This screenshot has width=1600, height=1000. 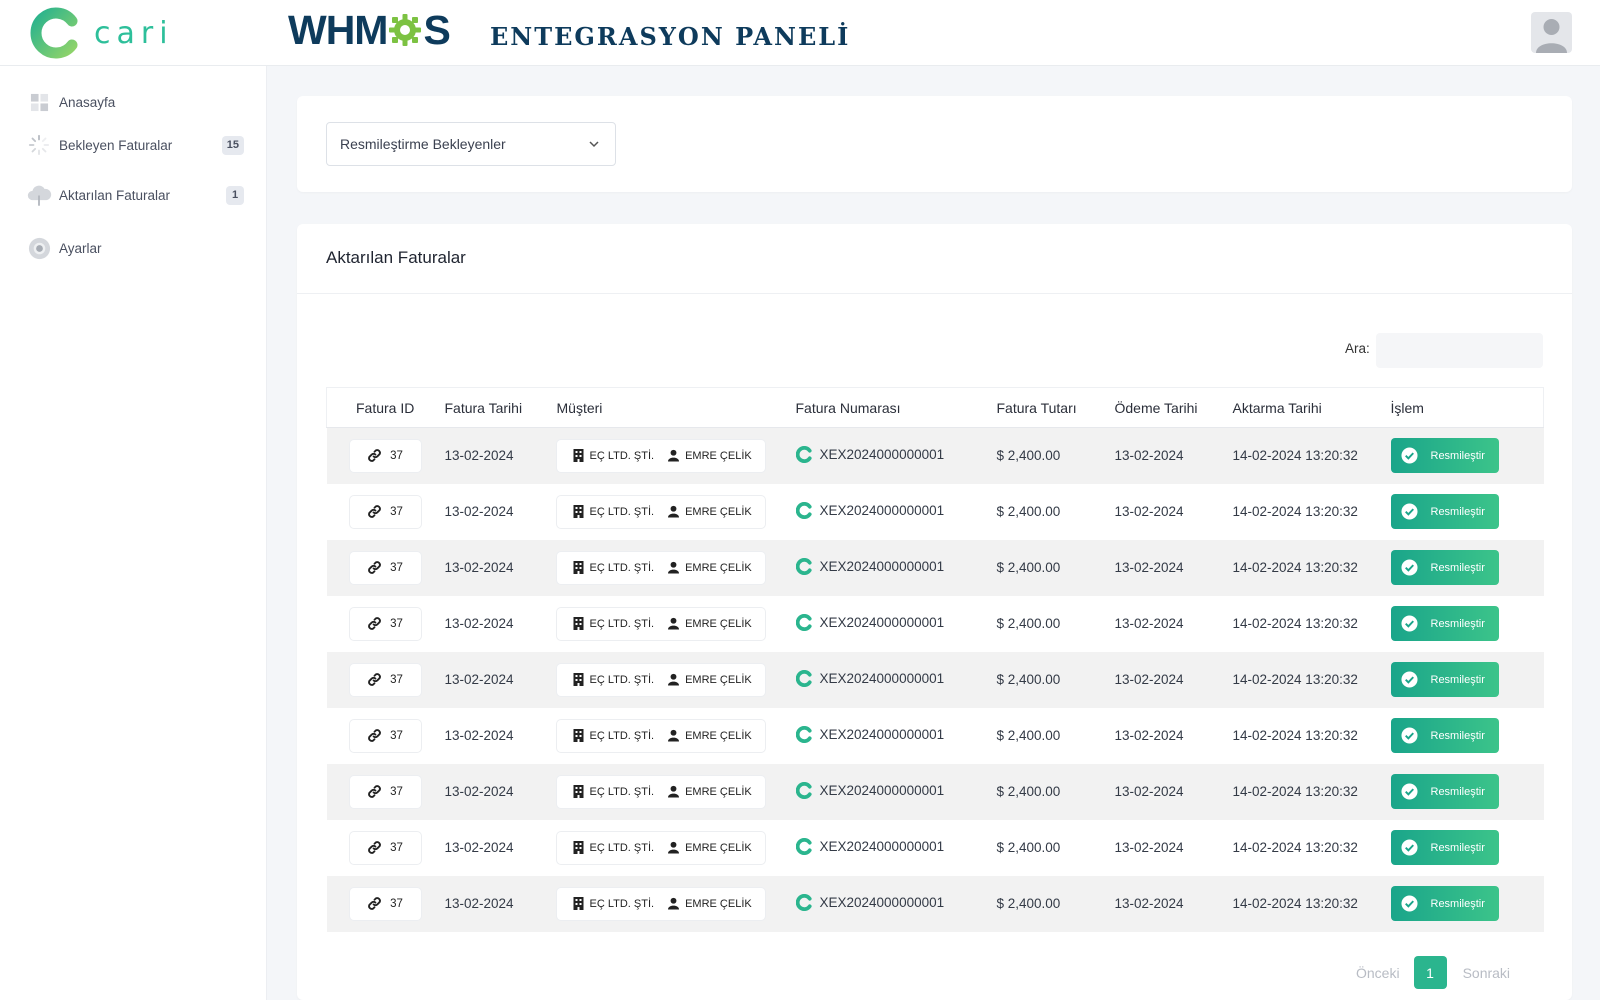 What do you see at coordinates (338, 29) in the screenshot?
I see `whmcs-logo-left: WHM` at bounding box center [338, 29].